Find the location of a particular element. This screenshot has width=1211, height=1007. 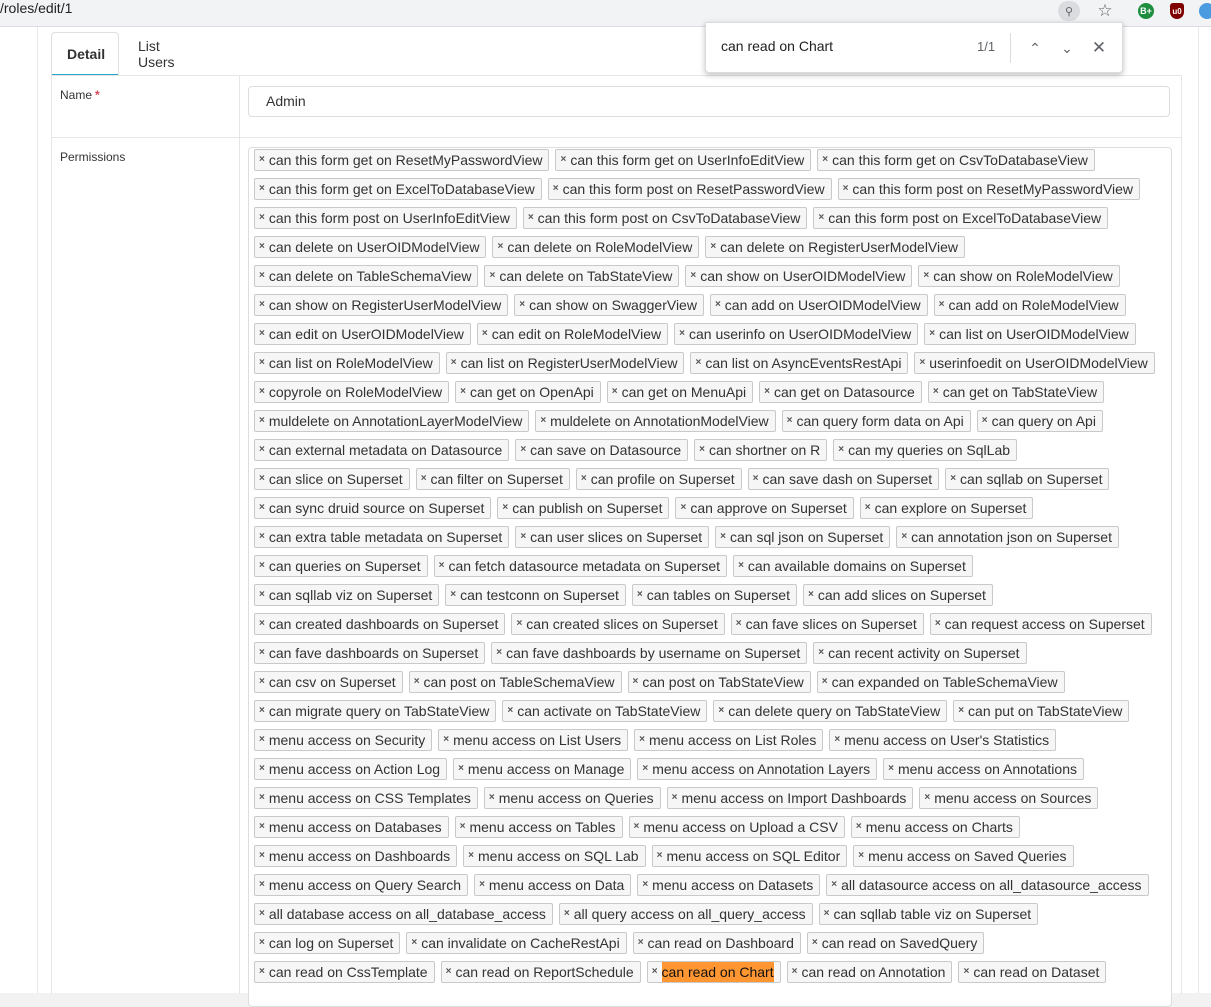

permission-tag: × muldelete on AnnotationLayerModelView is located at coordinates (392, 421).